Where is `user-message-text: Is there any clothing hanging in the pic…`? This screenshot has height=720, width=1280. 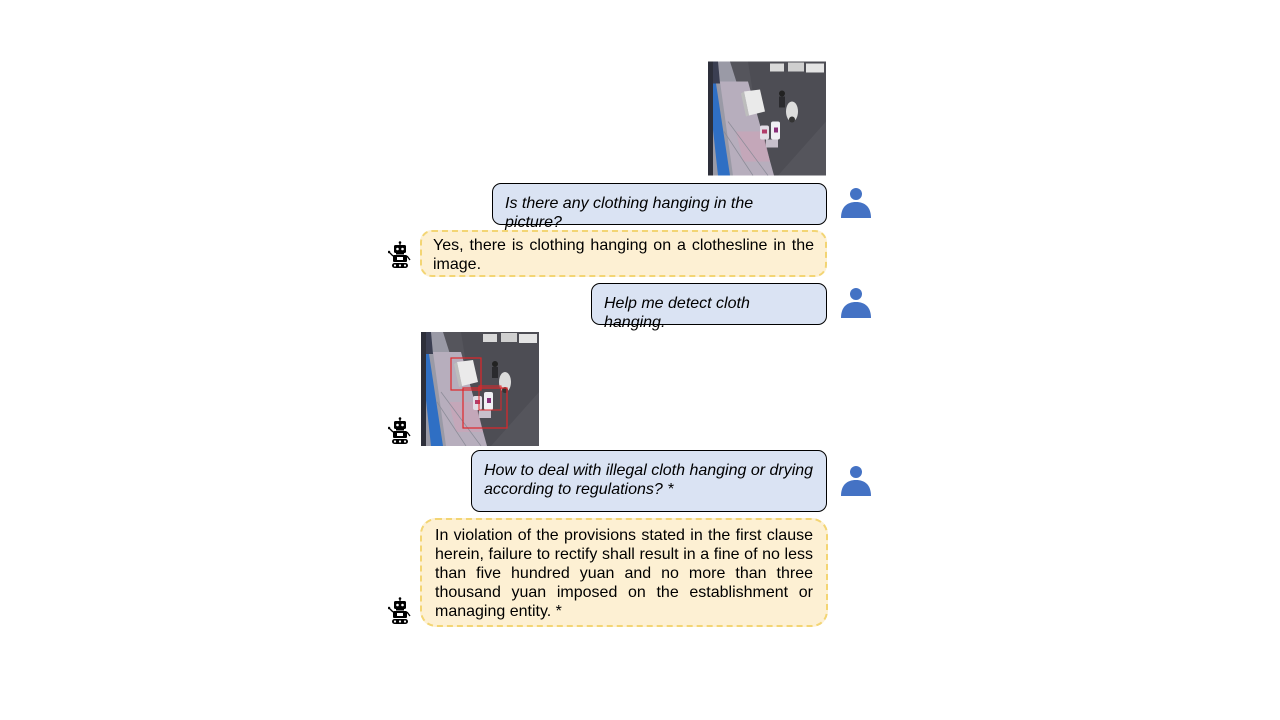 user-message-text: Is there any clothing hanging in the pic… is located at coordinates (629, 213).